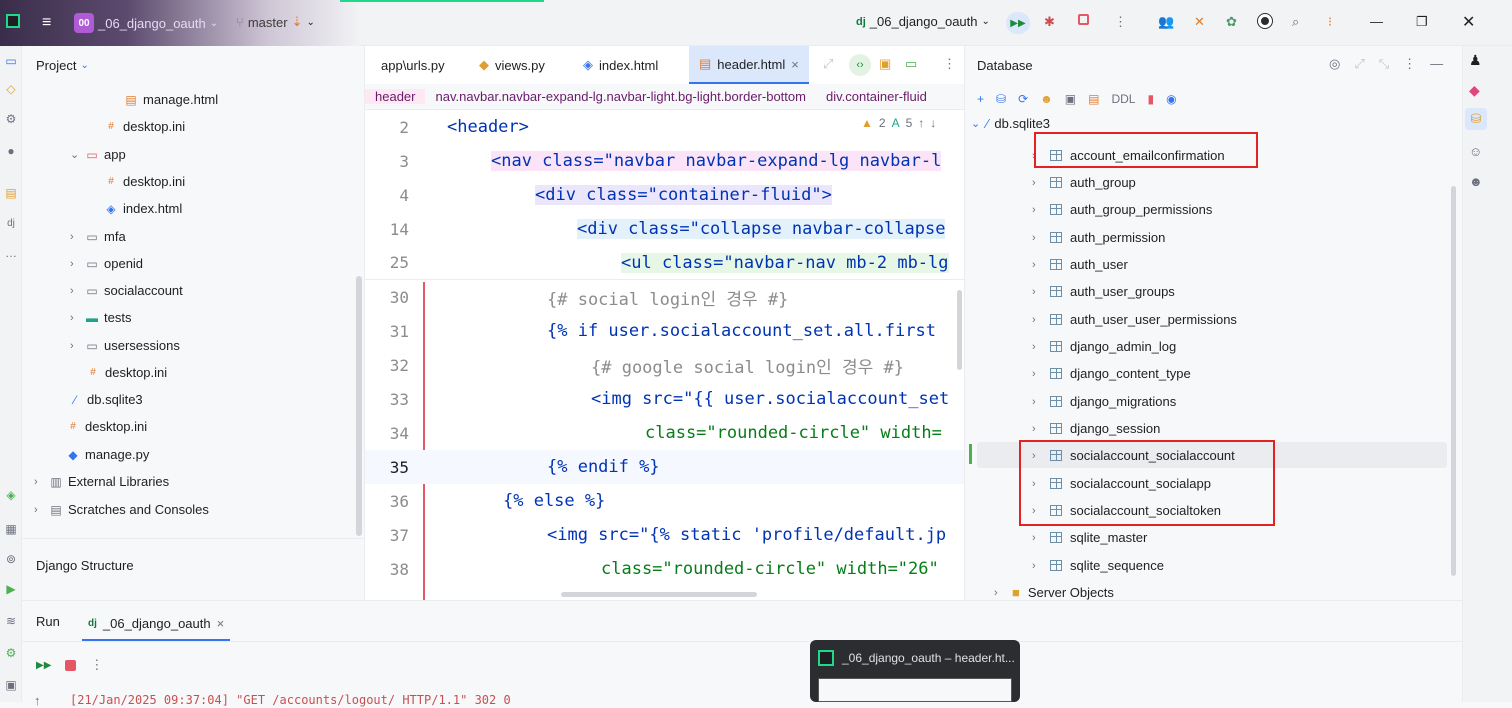  Describe the element at coordinates (1422, 22) in the screenshot. I see `restore-button: ❐` at that location.